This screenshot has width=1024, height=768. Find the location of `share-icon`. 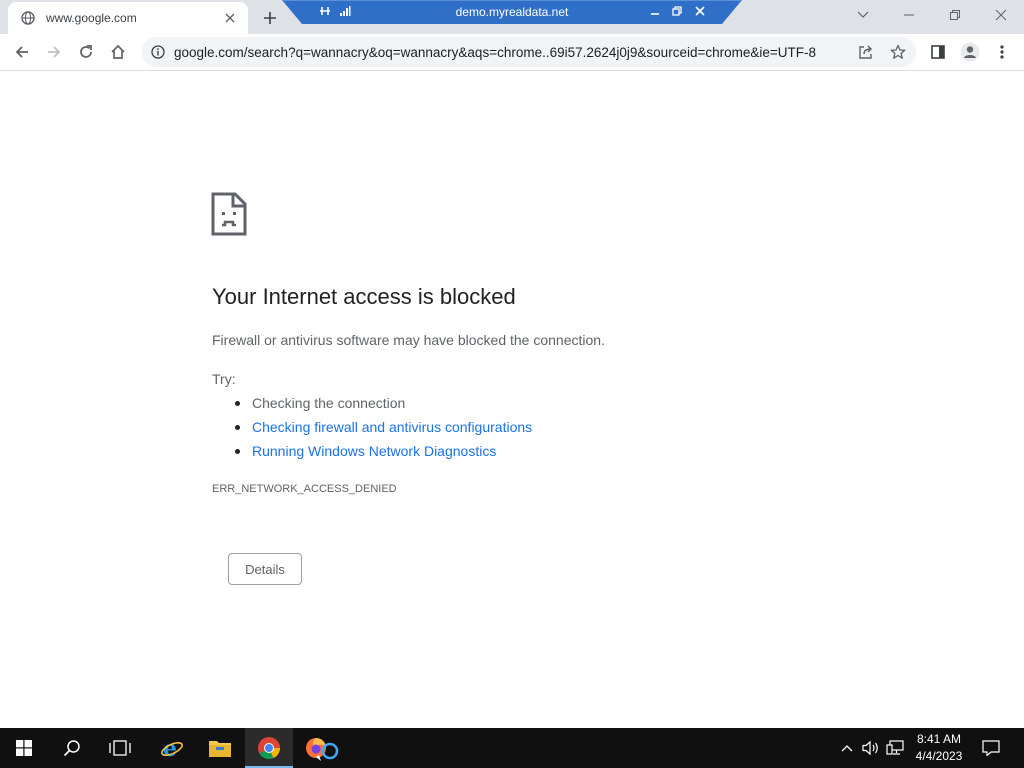

share-icon is located at coordinates (866, 52).